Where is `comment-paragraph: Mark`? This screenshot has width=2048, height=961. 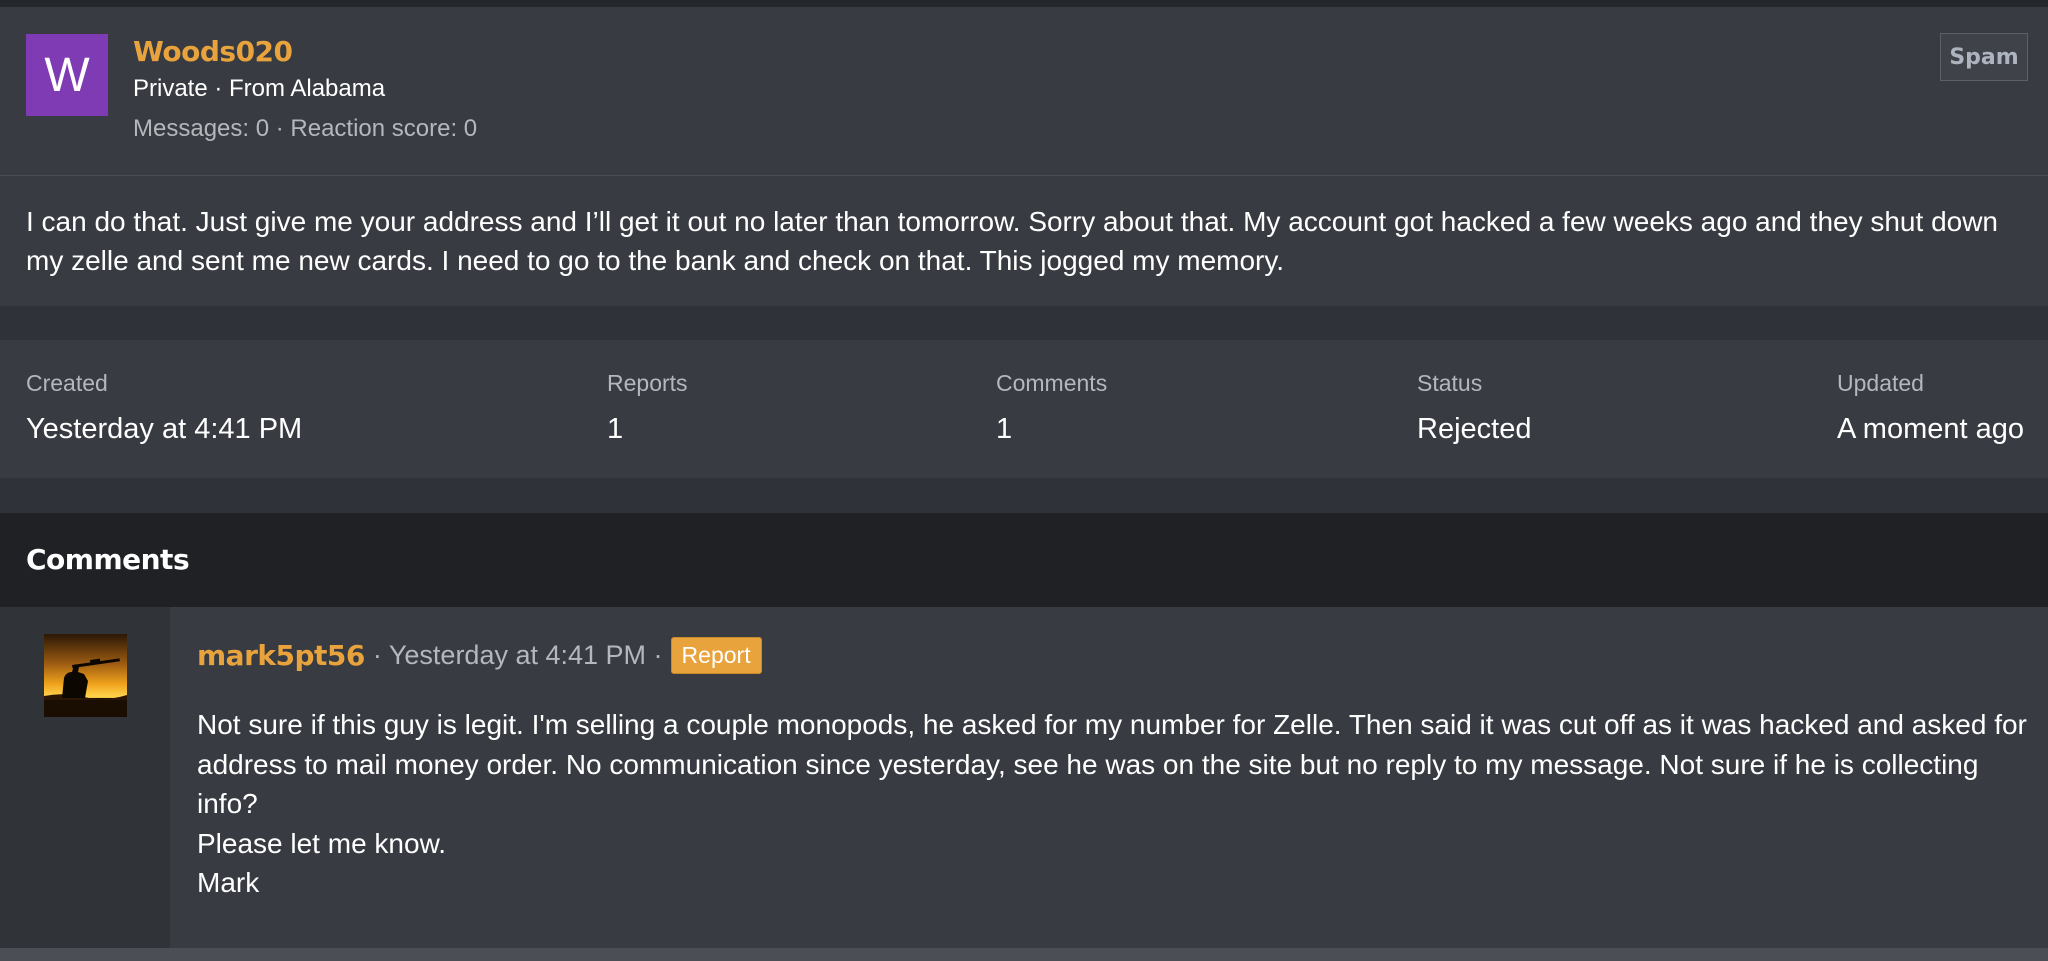
comment-paragraph: Mark is located at coordinates (228, 882).